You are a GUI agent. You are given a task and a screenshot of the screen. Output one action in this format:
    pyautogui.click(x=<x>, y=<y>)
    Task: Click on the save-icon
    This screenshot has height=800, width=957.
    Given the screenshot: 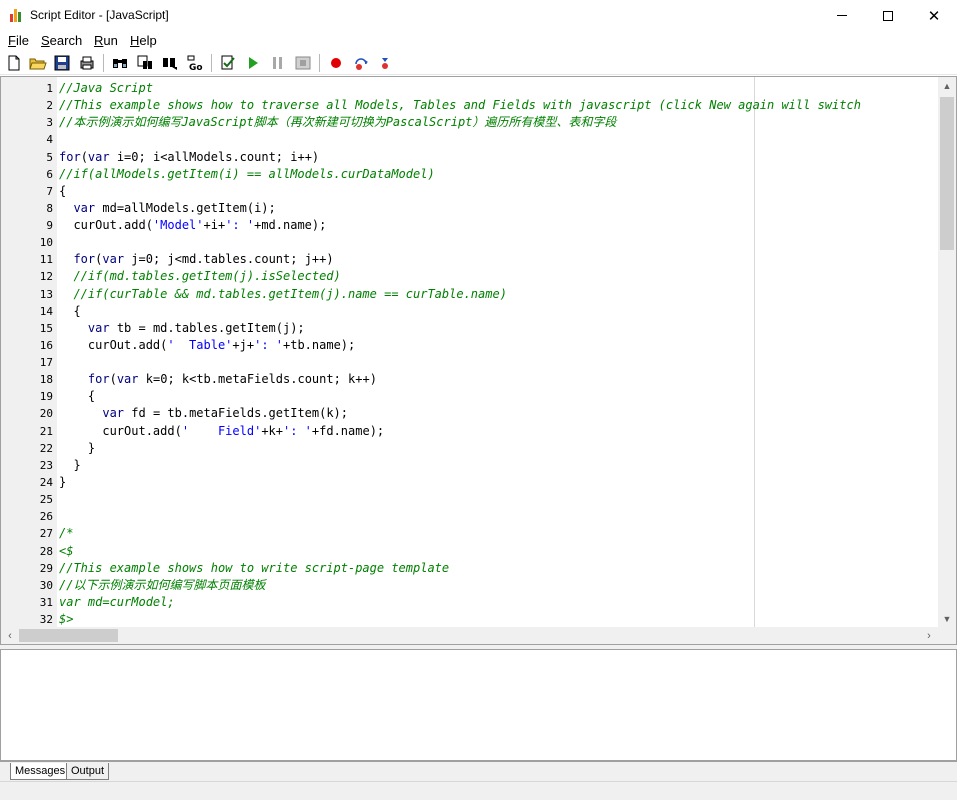 What is the action you would take?
    pyautogui.click(x=62, y=63)
    